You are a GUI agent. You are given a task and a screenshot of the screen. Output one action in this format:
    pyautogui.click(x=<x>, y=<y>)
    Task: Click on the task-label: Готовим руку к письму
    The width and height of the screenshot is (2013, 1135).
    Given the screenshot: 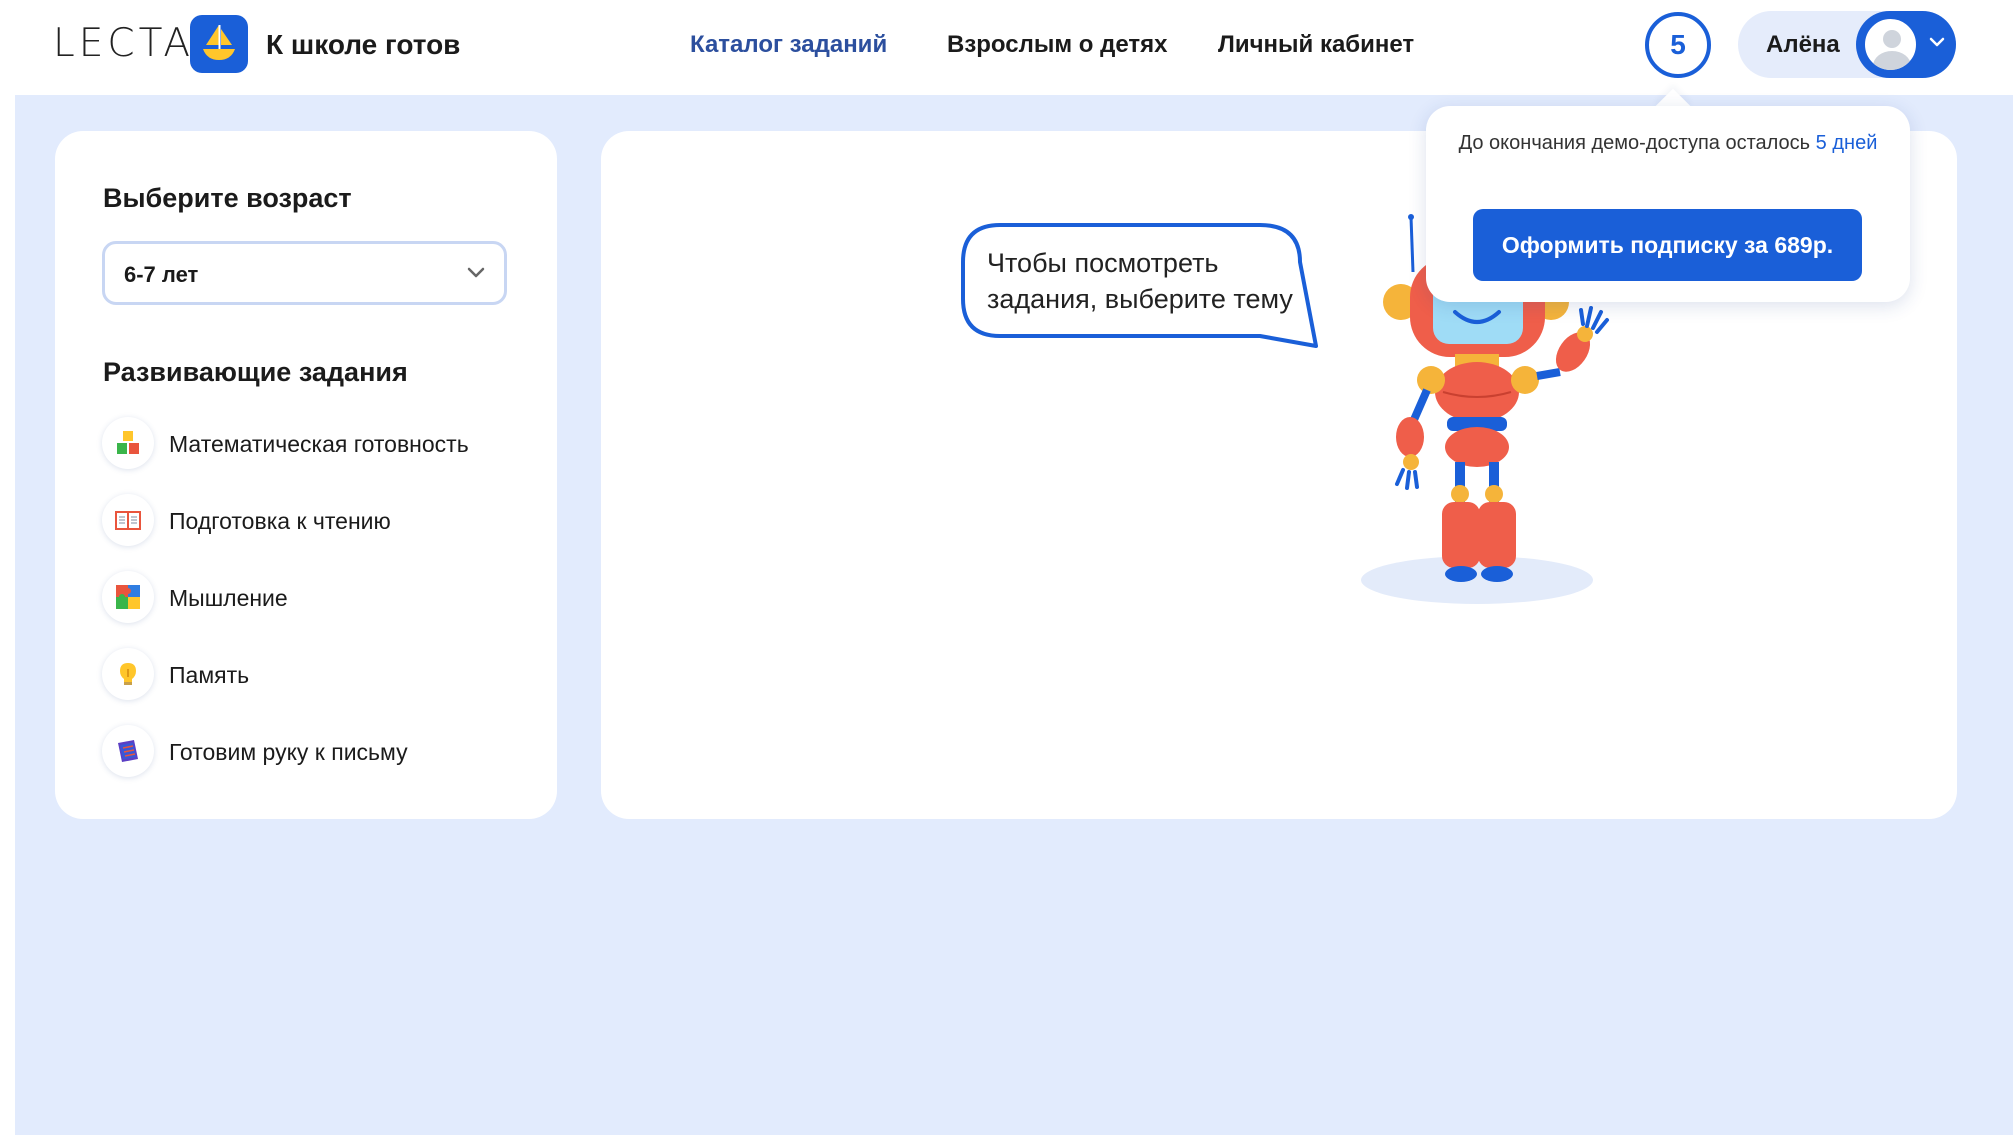 What is the action you would take?
    pyautogui.click(x=288, y=752)
    